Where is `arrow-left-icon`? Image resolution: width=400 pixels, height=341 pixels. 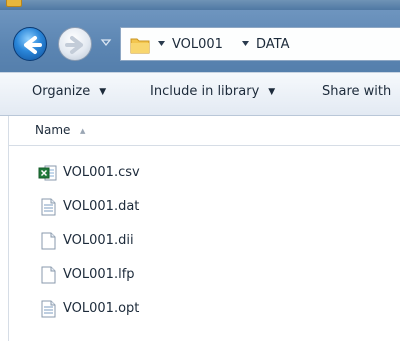
arrow-left-icon is located at coordinates (33, 45).